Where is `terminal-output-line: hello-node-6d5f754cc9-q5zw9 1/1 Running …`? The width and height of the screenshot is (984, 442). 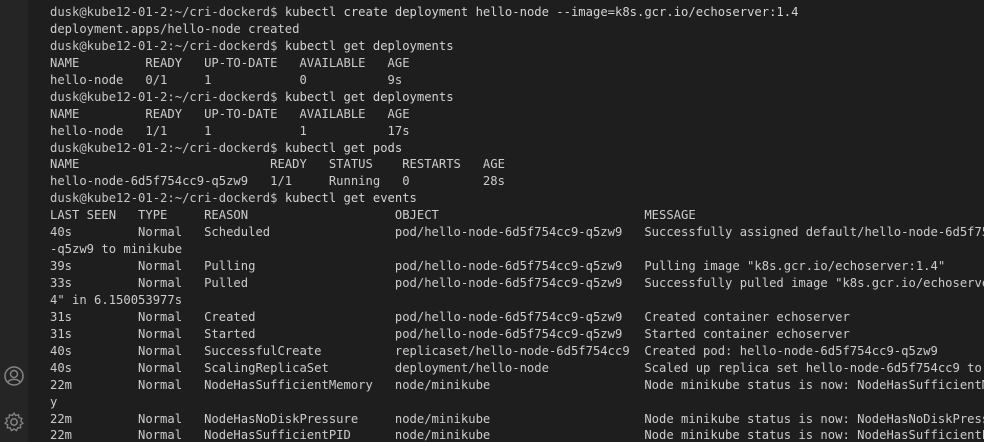
terminal-output-line: hello-node-6d5f754cc9-q5zw9 1/1 Running … is located at coordinates (277, 181).